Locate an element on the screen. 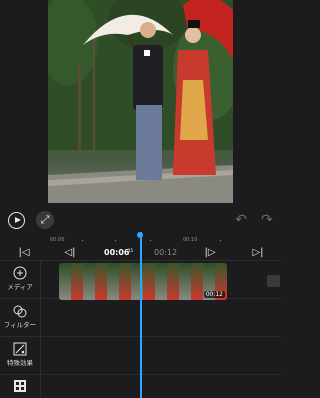 The height and width of the screenshot is (398, 320). previous-frame-icon: ◁| is located at coordinates (70, 252).